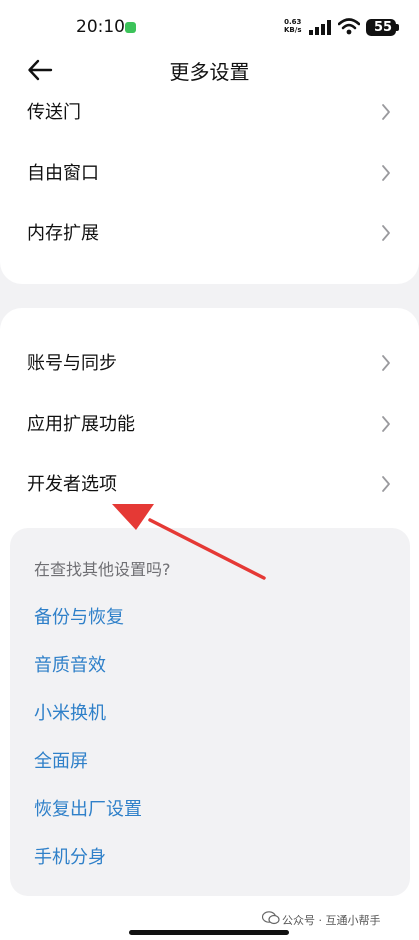 Image resolution: width=419 pixels, height=940 pixels. What do you see at coordinates (189, 542) in the screenshot?
I see `annotation-arrow-icon` at bounding box center [189, 542].